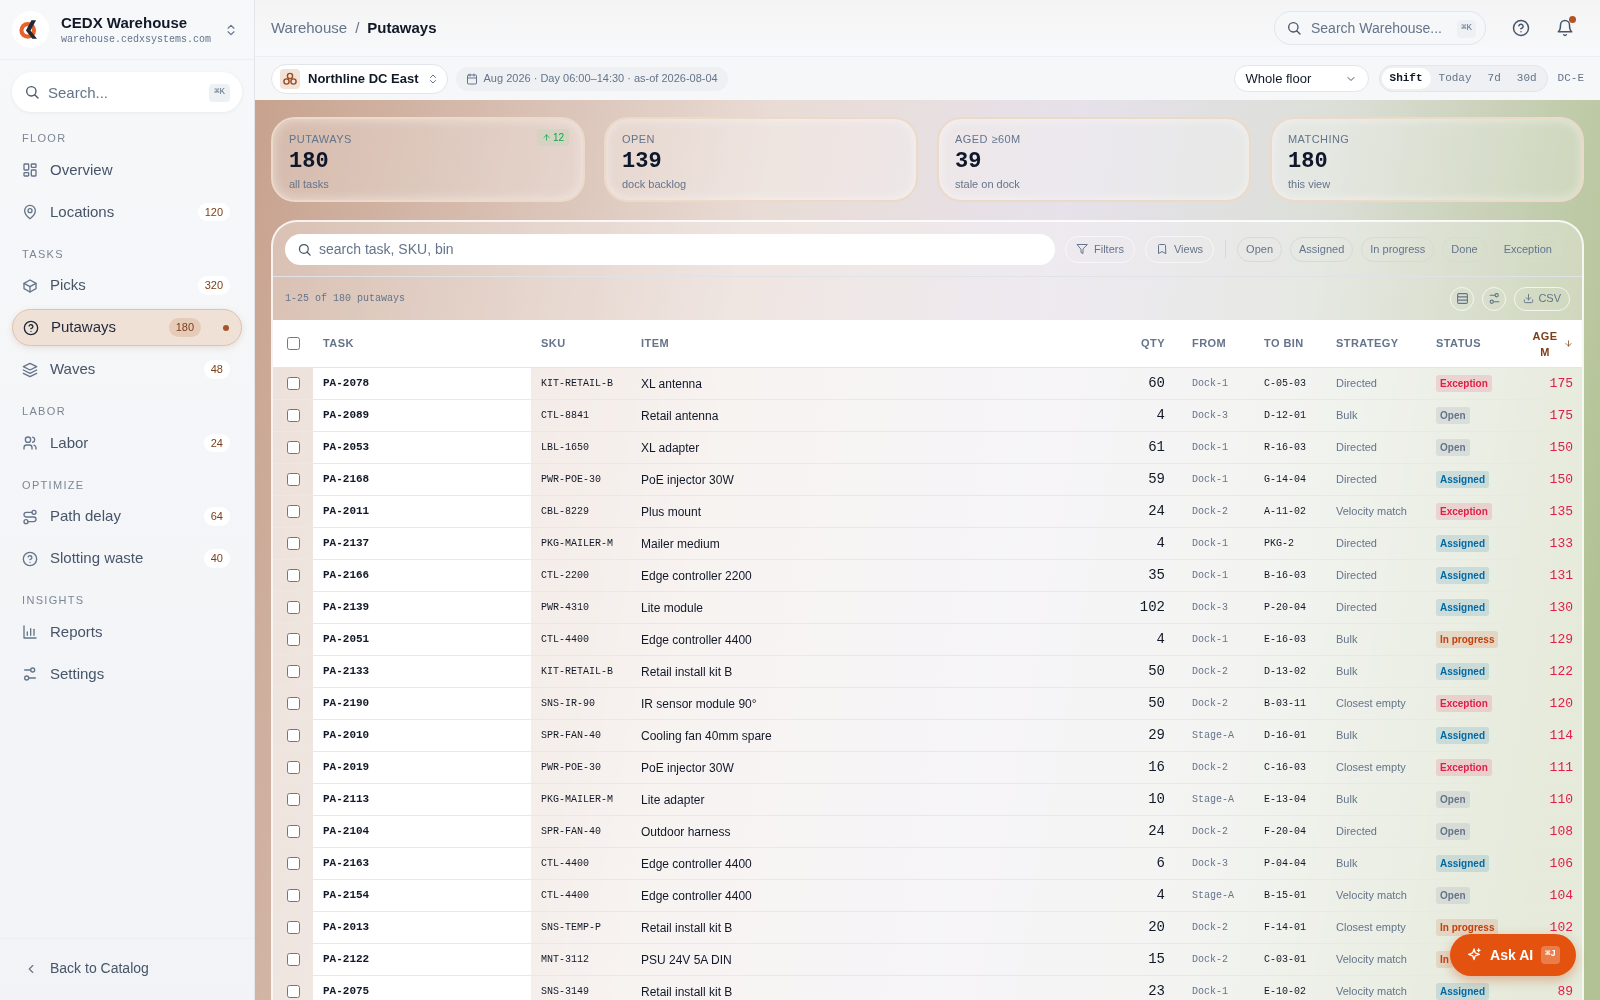  I want to click on column-header: ITEM, so click(655, 343).